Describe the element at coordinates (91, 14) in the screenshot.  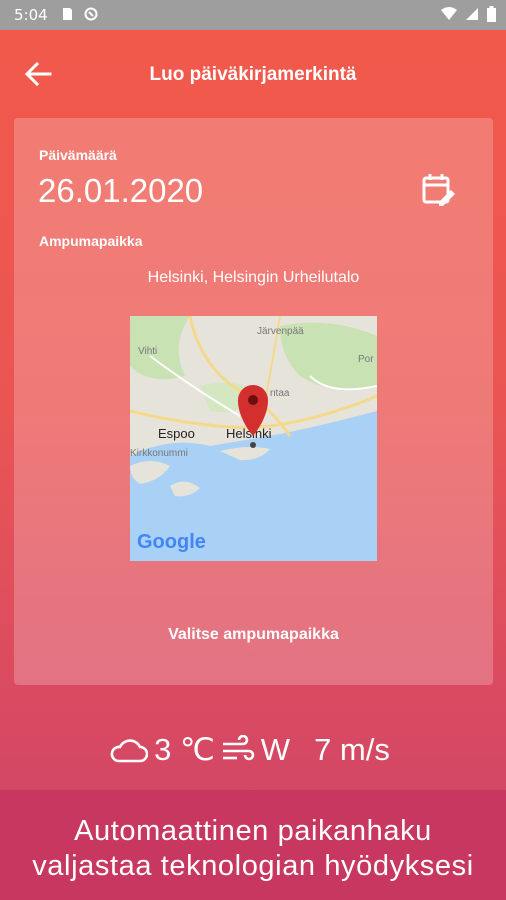
I see `sync-icon` at that location.